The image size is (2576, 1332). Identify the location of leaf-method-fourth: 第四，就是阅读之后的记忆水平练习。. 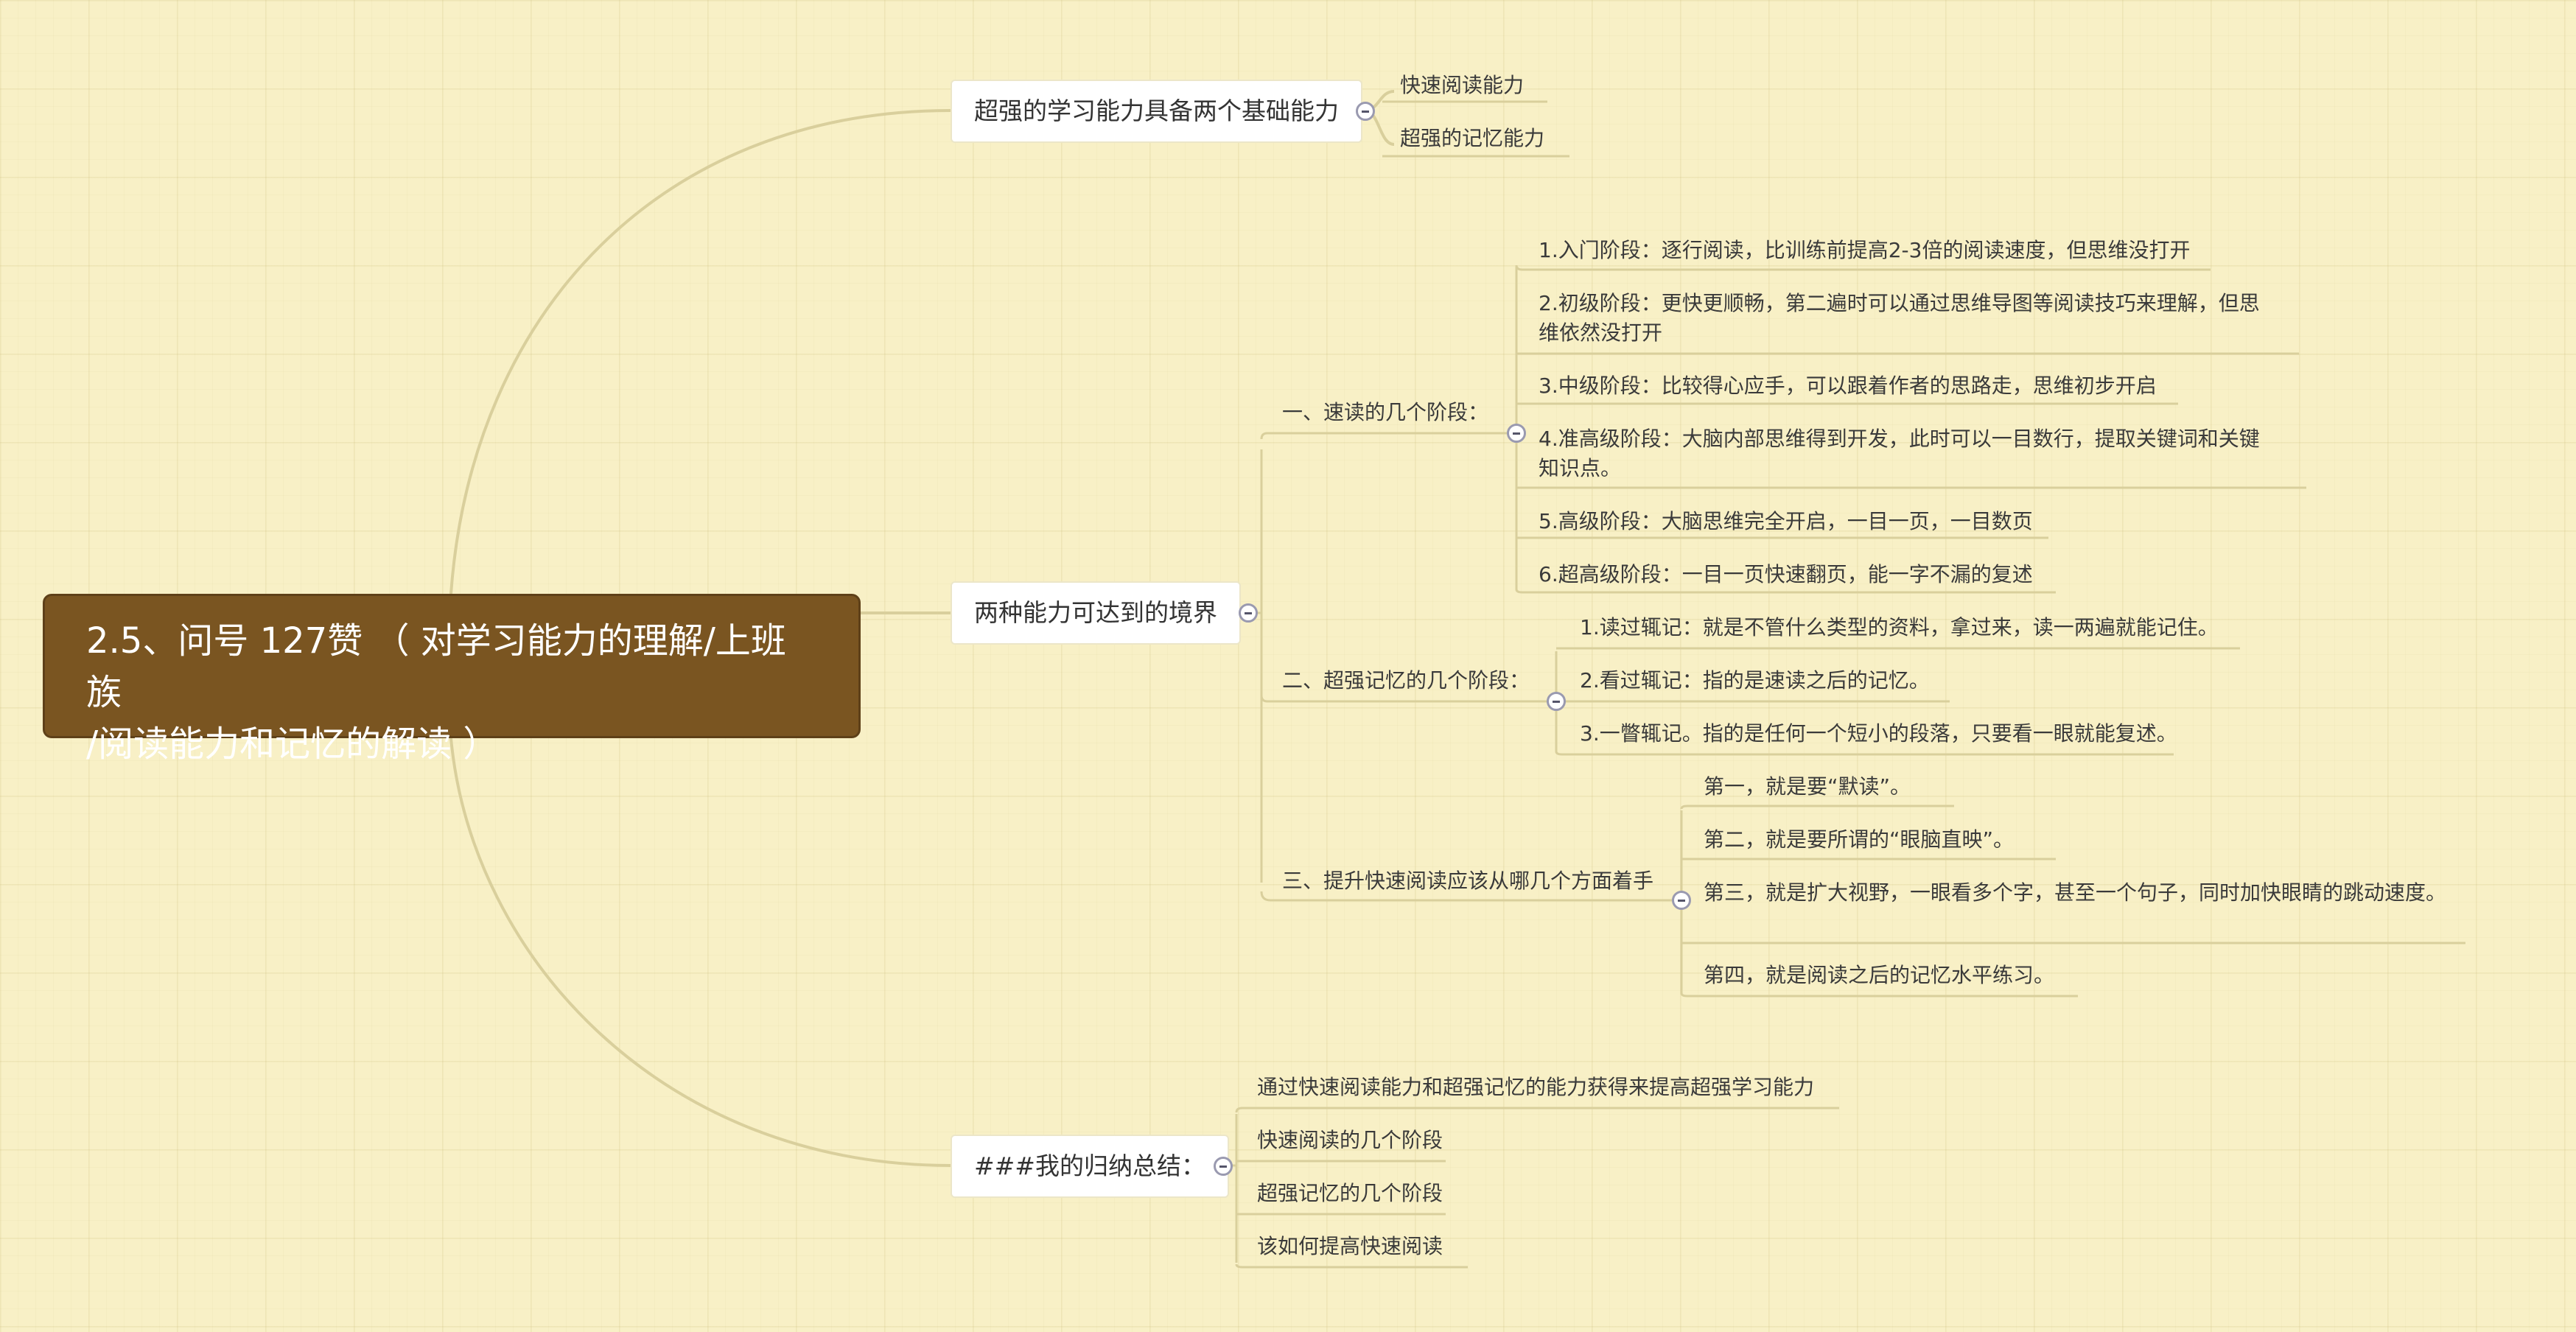
(1879, 975).